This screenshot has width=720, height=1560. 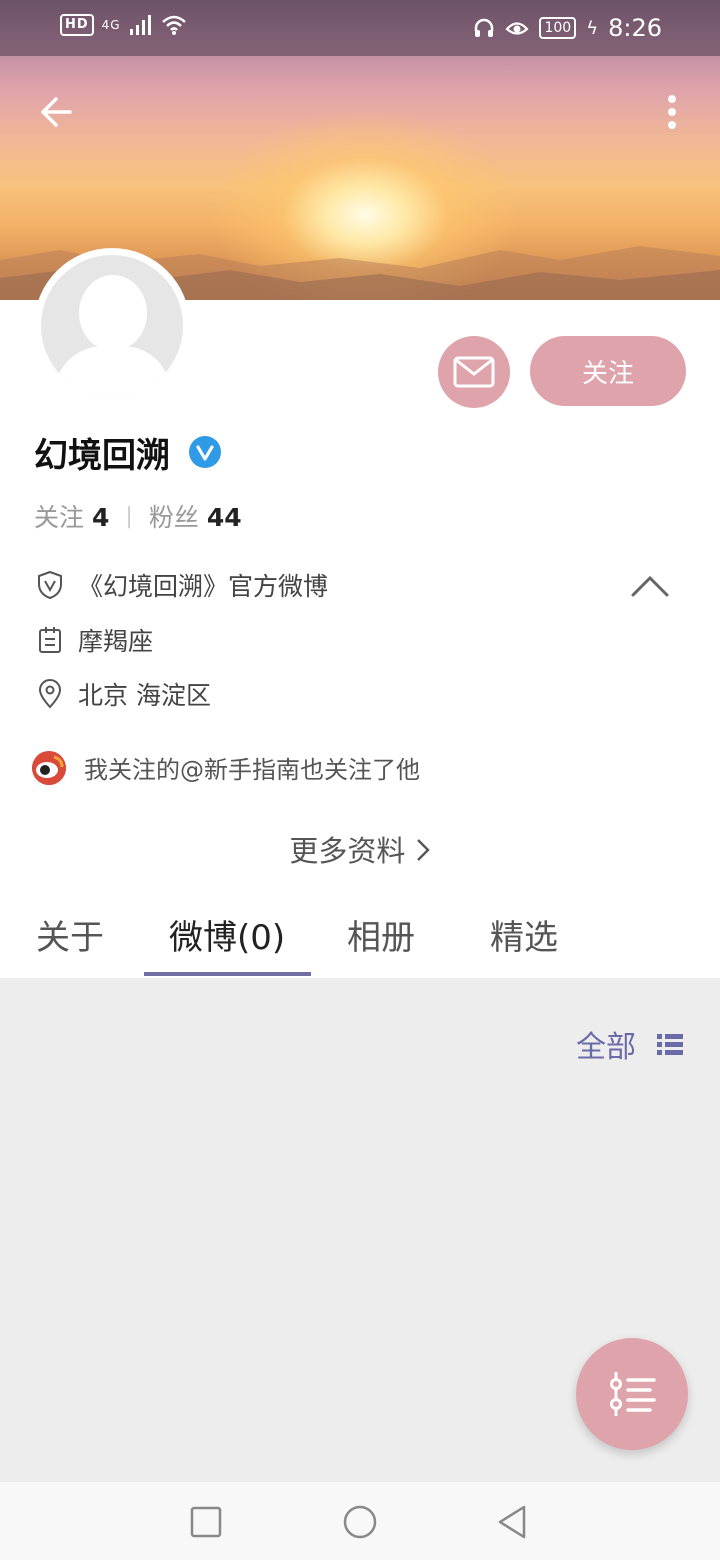 What do you see at coordinates (50, 585) in the screenshot?
I see `shield-v-icon` at bounding box center [50, 585].